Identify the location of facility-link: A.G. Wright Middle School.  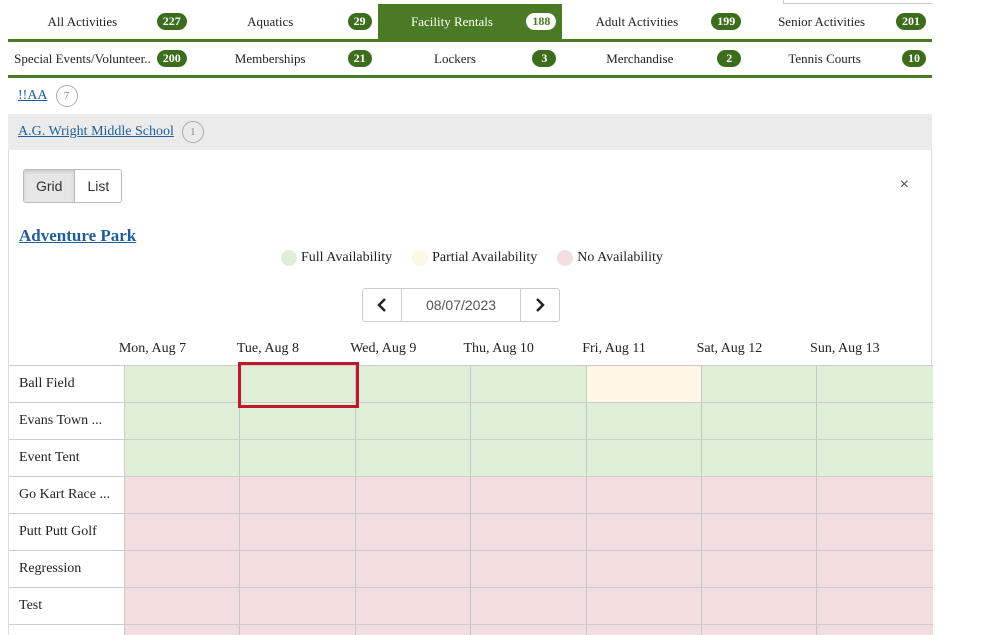
(96, 132).